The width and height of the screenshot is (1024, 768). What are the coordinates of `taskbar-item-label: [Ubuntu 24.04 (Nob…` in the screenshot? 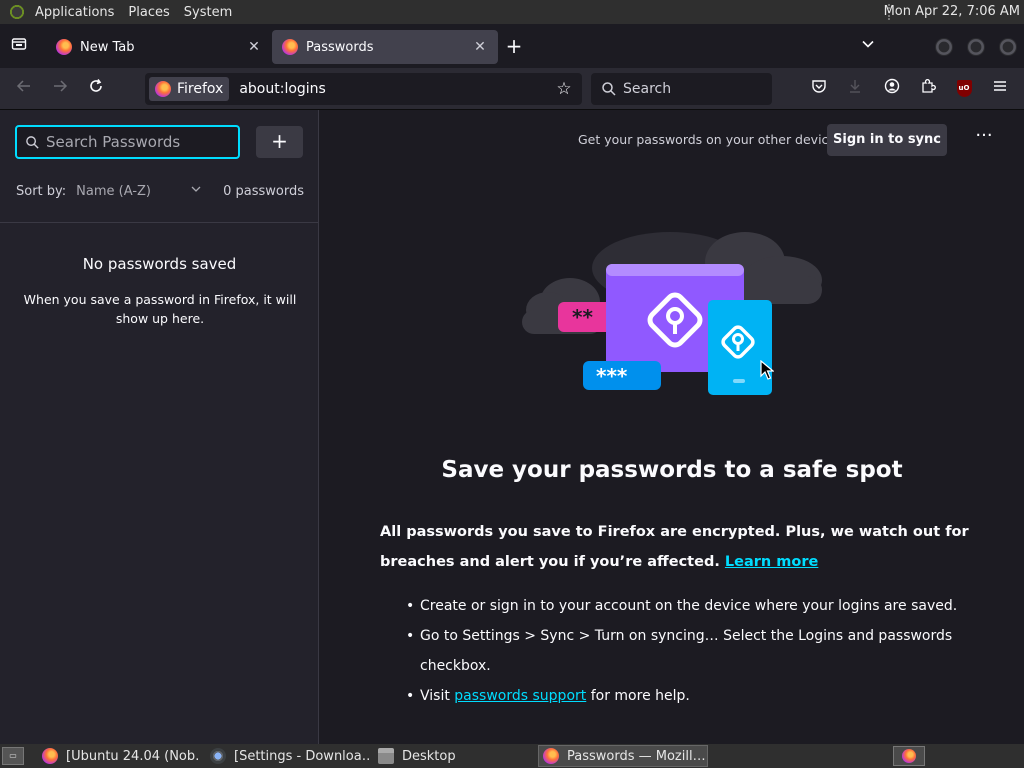 It's located at (132, 756).